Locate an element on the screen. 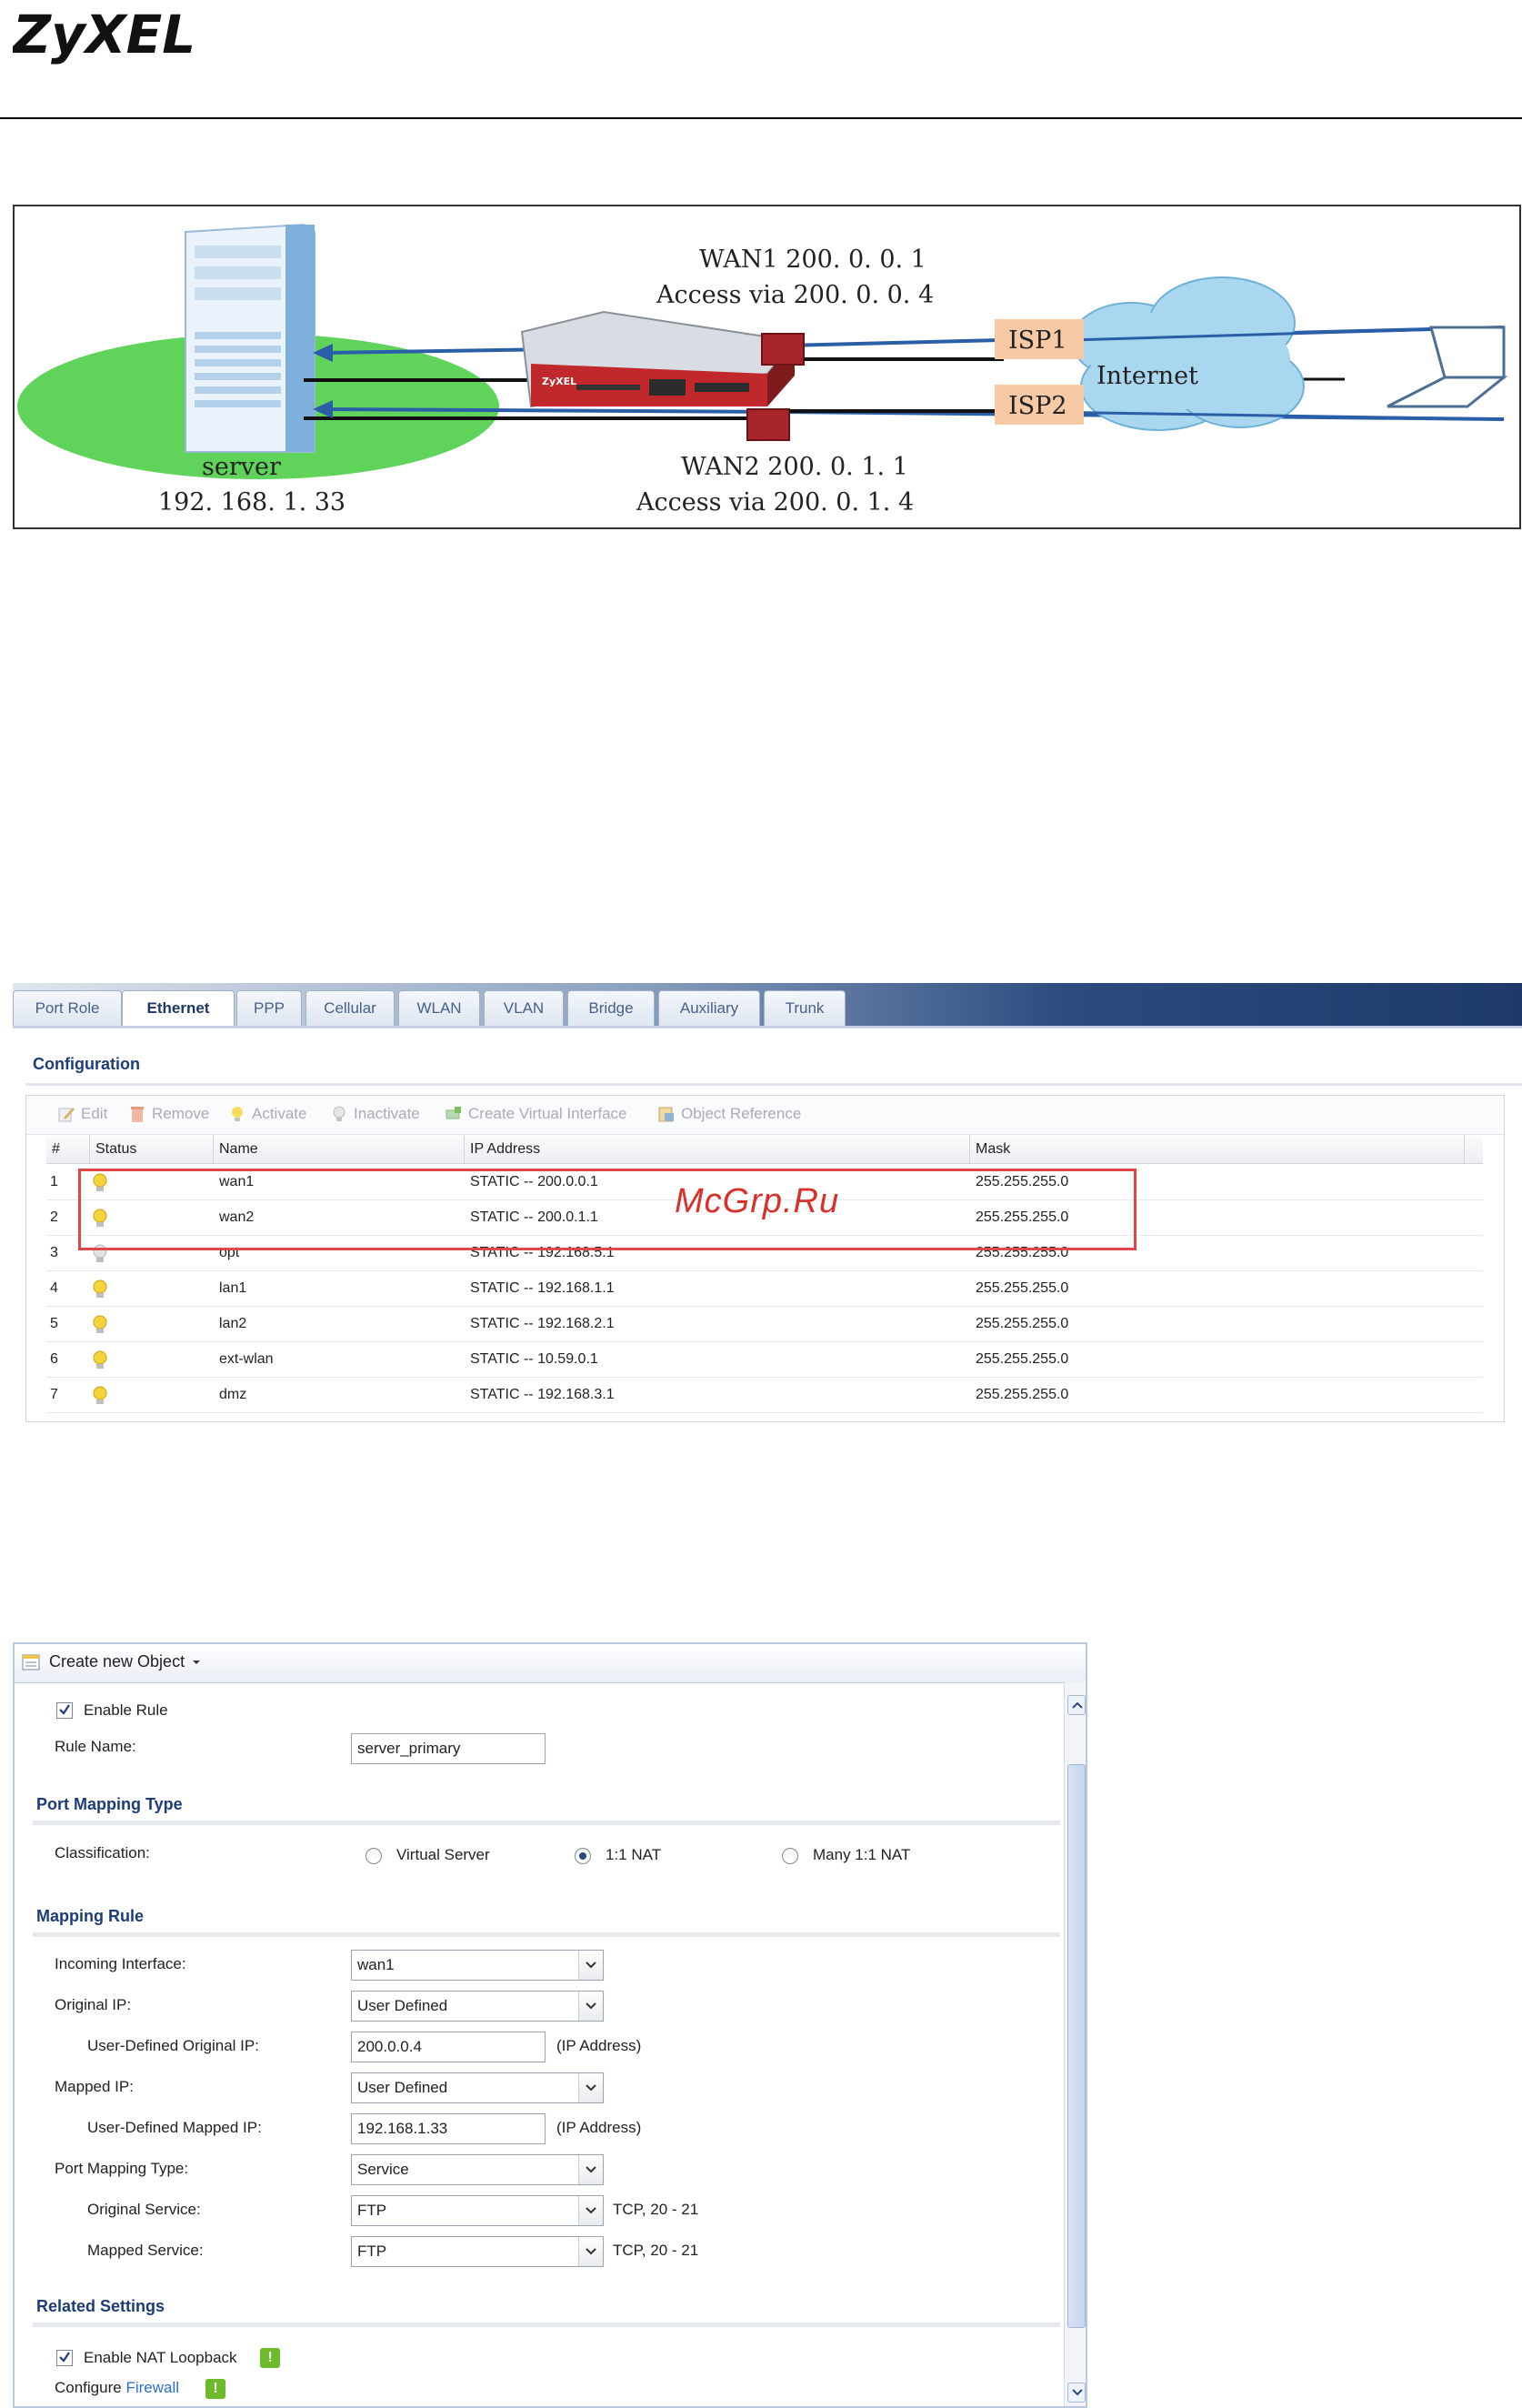  object-reference-icon is located at coordinates (666, 1114).